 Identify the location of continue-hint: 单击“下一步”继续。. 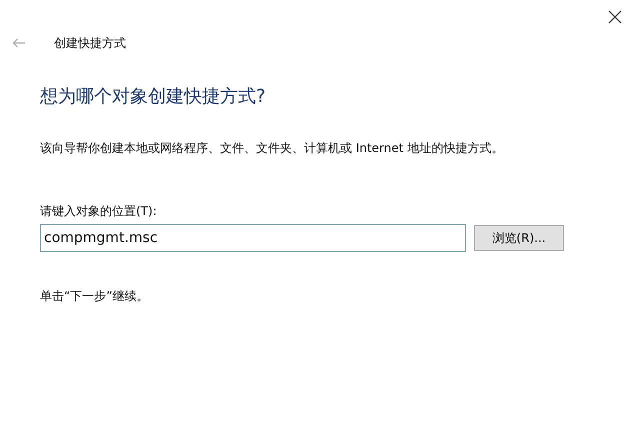
(95, 296).